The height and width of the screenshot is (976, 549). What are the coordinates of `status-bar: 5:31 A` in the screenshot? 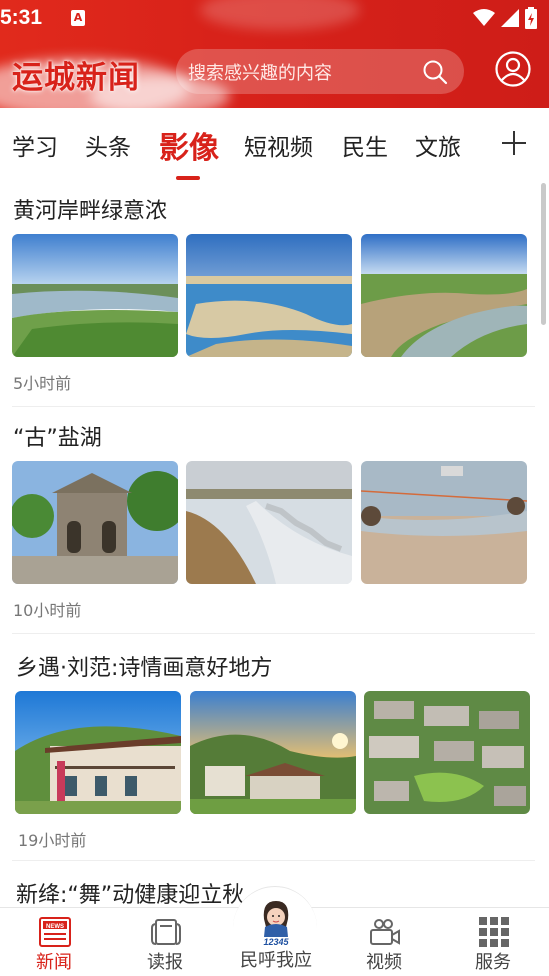 It's located at (274, 18).